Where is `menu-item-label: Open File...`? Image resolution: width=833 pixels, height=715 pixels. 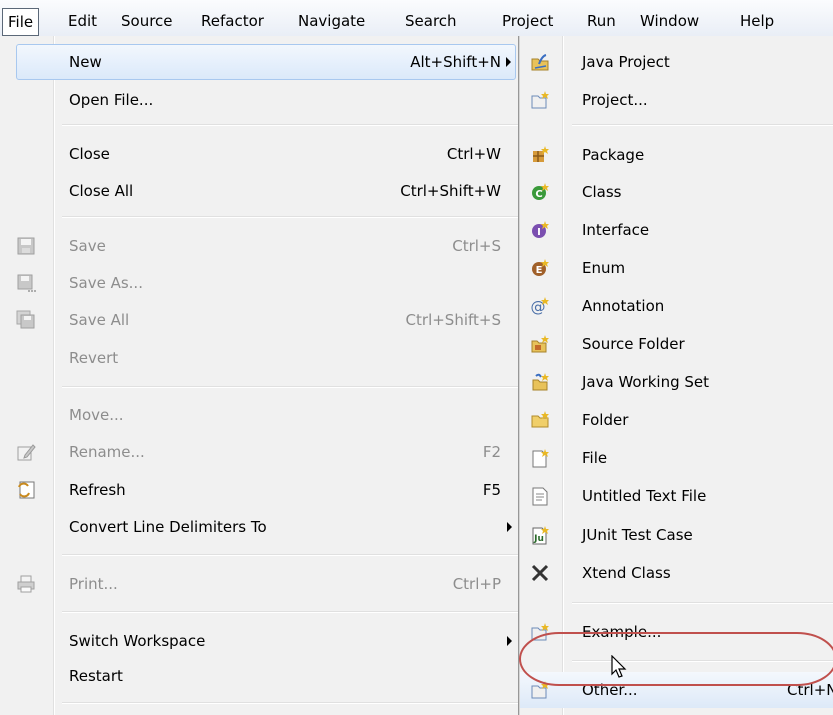
menu-item-label: Open File... is located at coordinates (111, 100).